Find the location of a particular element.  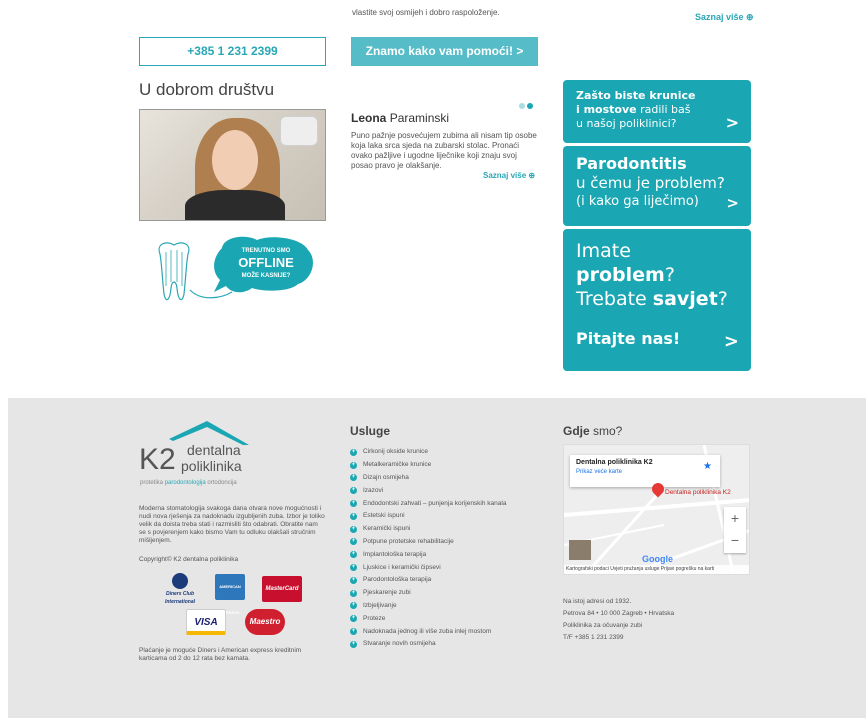

zoom-in-button: + is located at coordinates (735, 518).